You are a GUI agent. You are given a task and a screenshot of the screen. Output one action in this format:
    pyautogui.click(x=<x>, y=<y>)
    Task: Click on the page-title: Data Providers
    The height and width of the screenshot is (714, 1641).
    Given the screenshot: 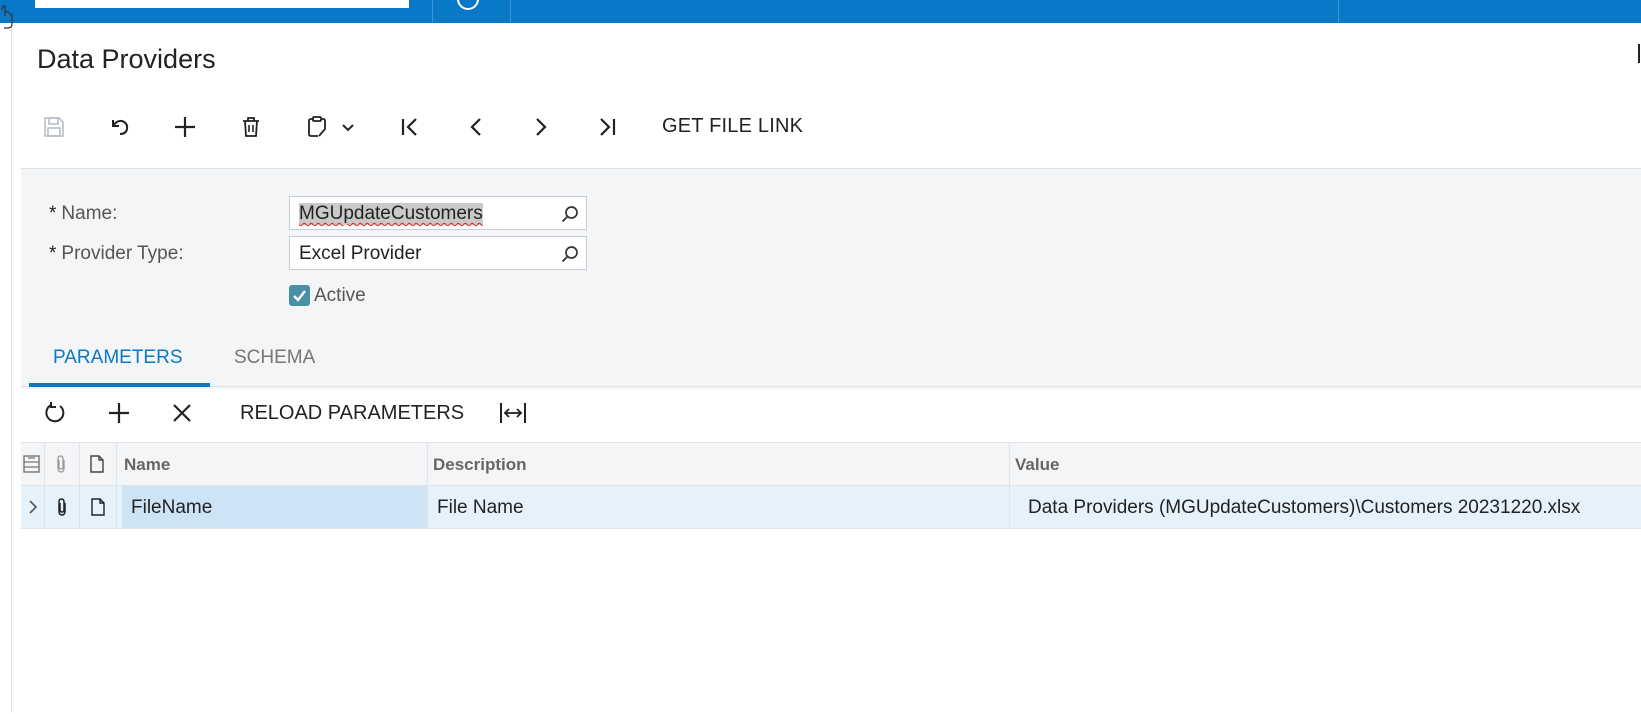 What is the action you would take?
    pyautogui.click(x=126, y=59)
    